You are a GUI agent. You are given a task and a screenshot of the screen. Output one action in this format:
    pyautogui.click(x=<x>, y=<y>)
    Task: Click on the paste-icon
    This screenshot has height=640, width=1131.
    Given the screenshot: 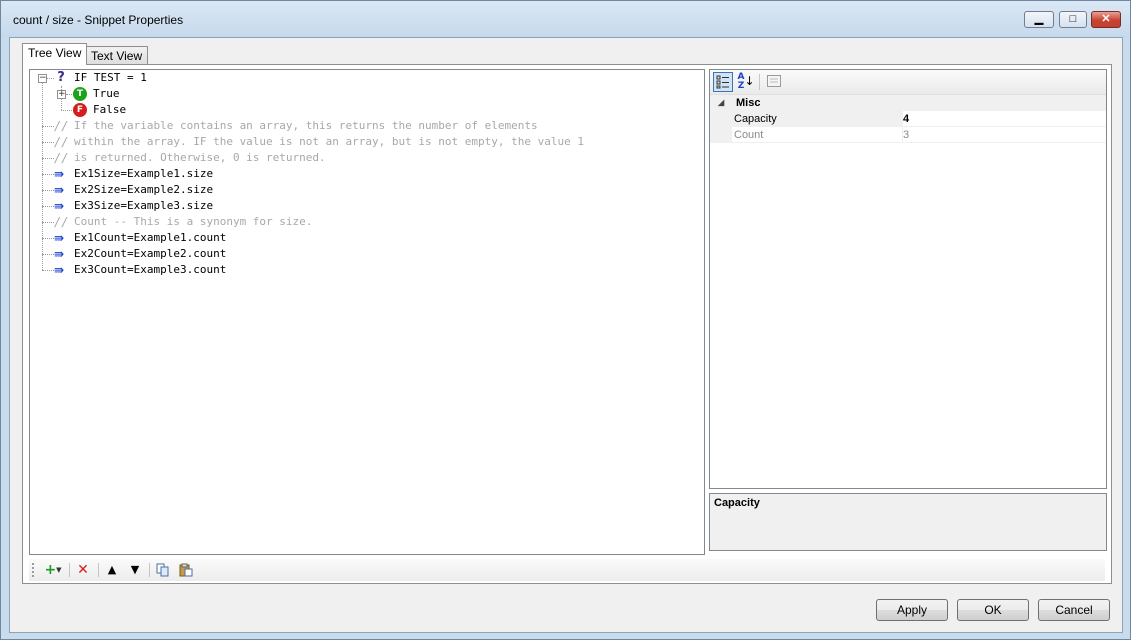 What is the action you would take?
    pyautogui.click(x=186, y=570)
    